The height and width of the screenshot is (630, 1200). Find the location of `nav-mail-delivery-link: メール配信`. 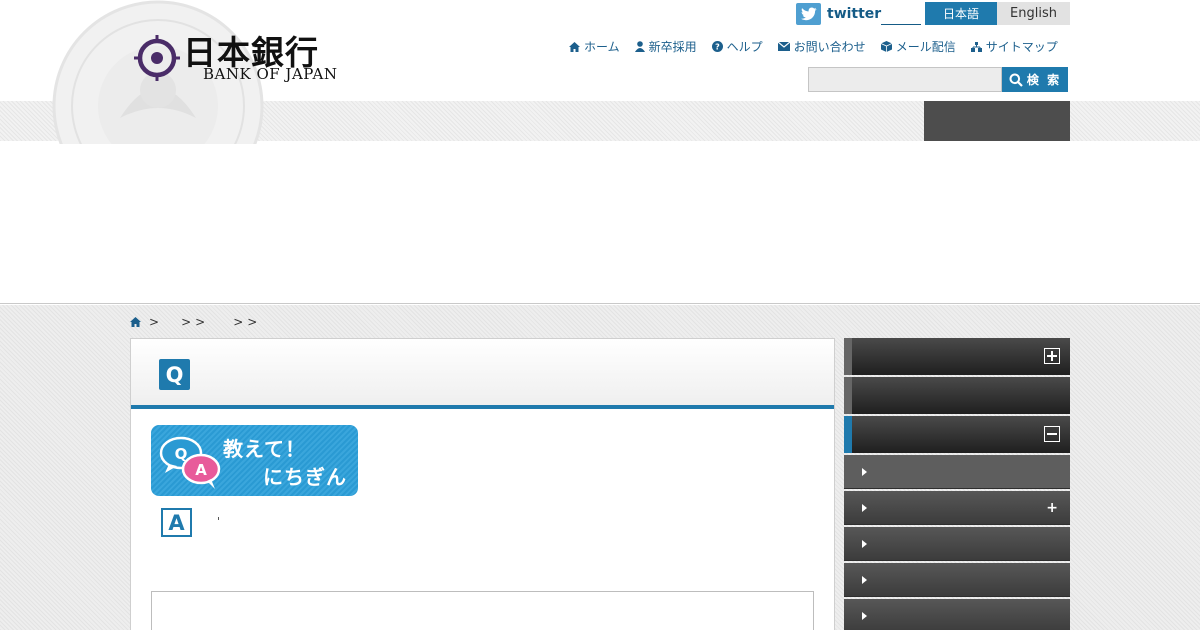

nav-mail-delivery-link: メール配信 is located at coordinates (918, 46).